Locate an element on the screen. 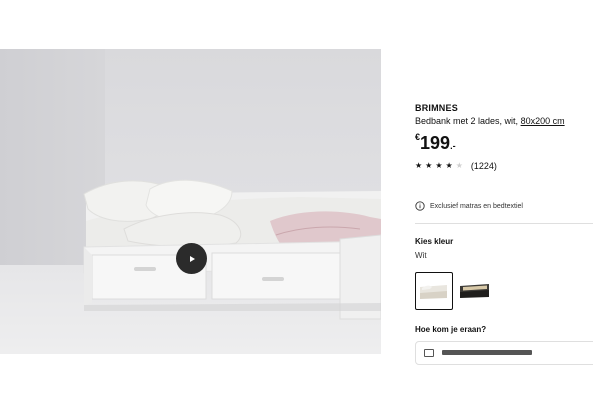 Image resolution: width=593 pixels, height=404 pixels. rating-stars: ★ ★ ★ ★ ★ is located at coordinates (439, 166).